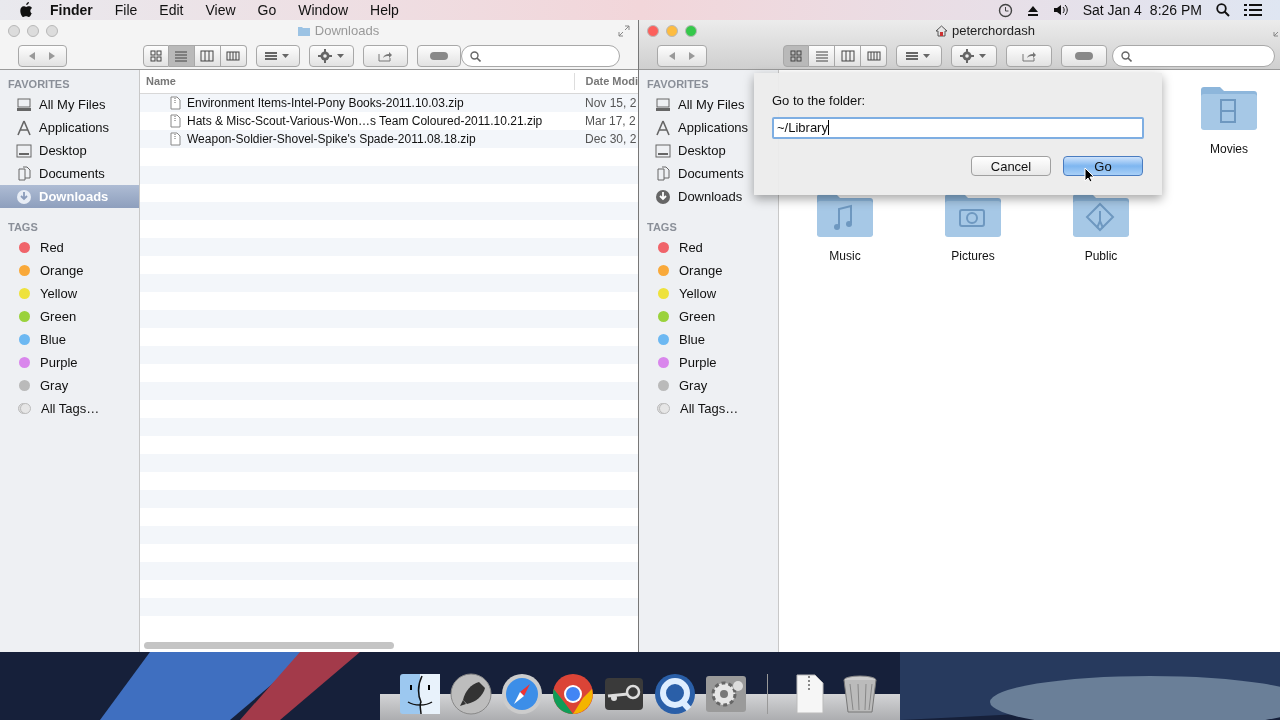 The height and width of the screenshot is (720, 1280). Describe the element at coordinates (323, 10) in the screenshot. I see `menu-item: Window` at that location.